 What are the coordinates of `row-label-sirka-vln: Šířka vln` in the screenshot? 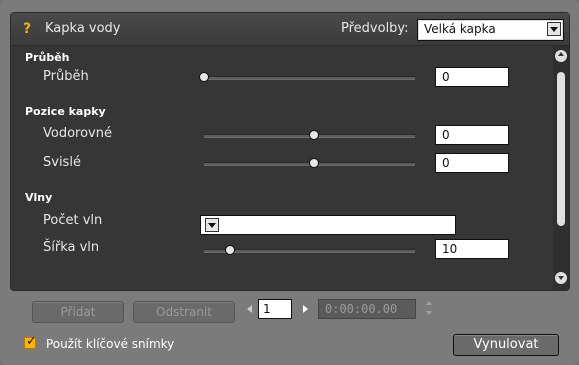 It's located at (71, 247).